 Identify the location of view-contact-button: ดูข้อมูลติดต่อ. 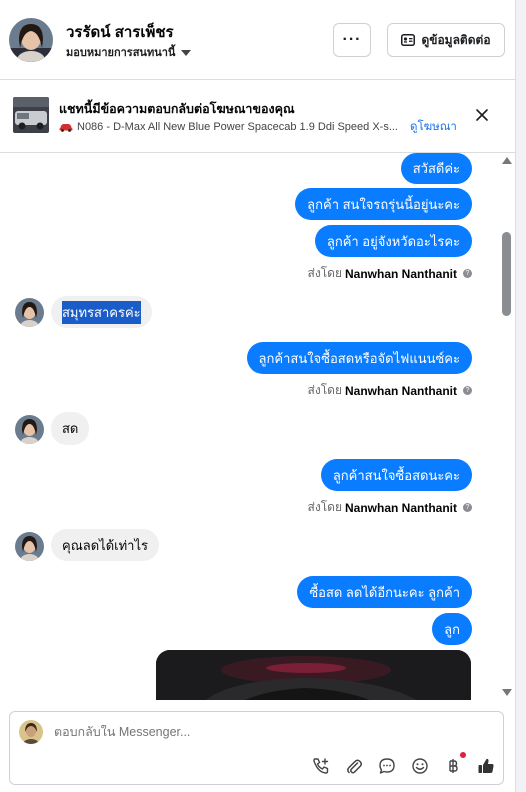
(446, 40).